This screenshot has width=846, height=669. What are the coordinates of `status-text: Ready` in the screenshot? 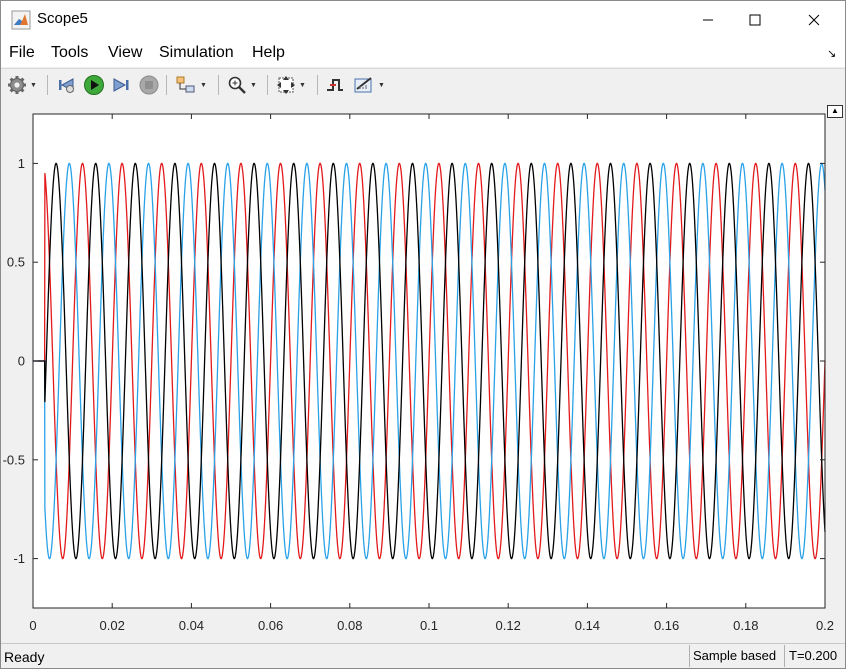 It's located at (24, 657).